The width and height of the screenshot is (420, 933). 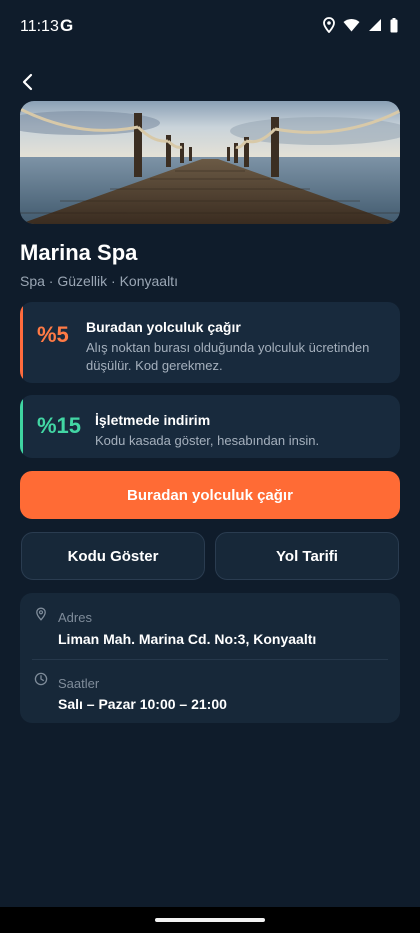 I want to click on back-arrow-icon, so click(x=27, y=82).